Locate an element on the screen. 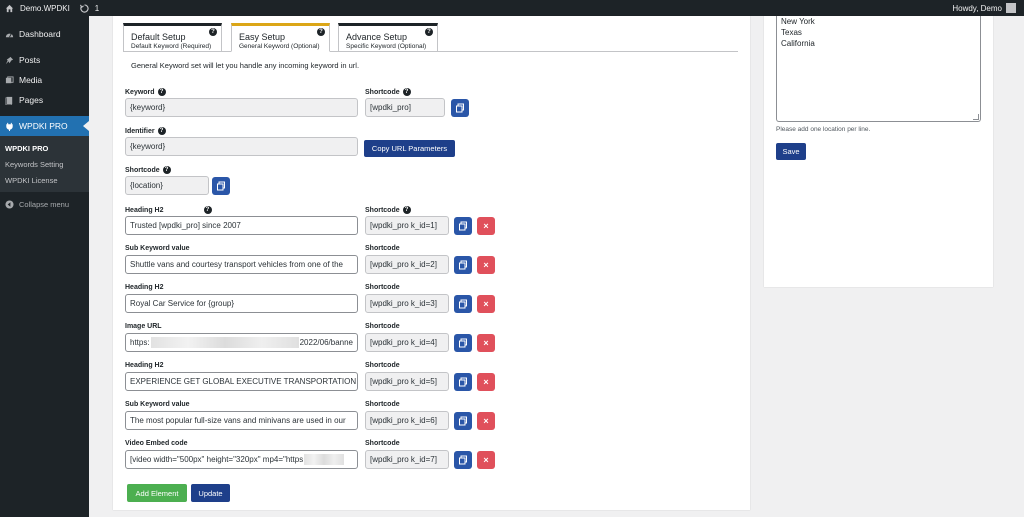 The height and width of the screenshot is (517, 1024). updates-count: 1 is located at coordinates (97, 8).